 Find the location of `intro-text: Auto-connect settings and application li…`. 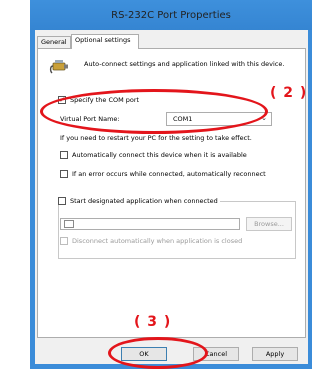

intro-text: Auto-connect settings and application li… is located at coordinates (184, 64).